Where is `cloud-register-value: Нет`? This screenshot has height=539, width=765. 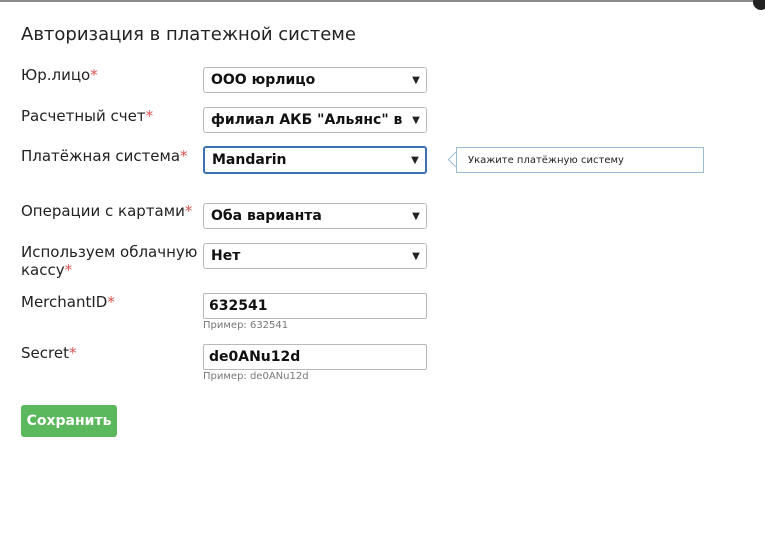
cloud-register-value: Нет is located at coordinates (226, 256).